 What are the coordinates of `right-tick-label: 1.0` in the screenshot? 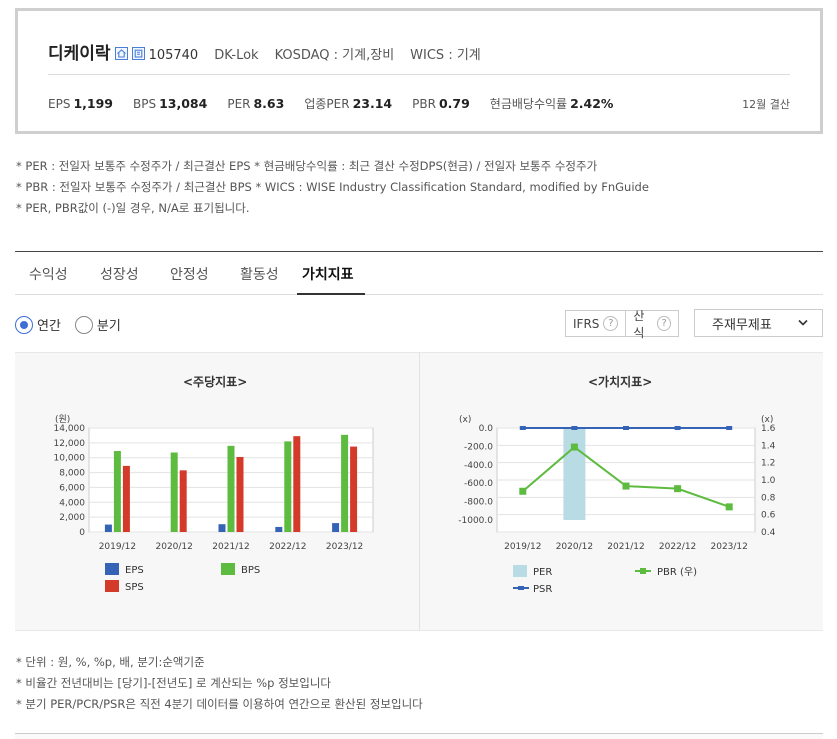 It's located at (768, 481).